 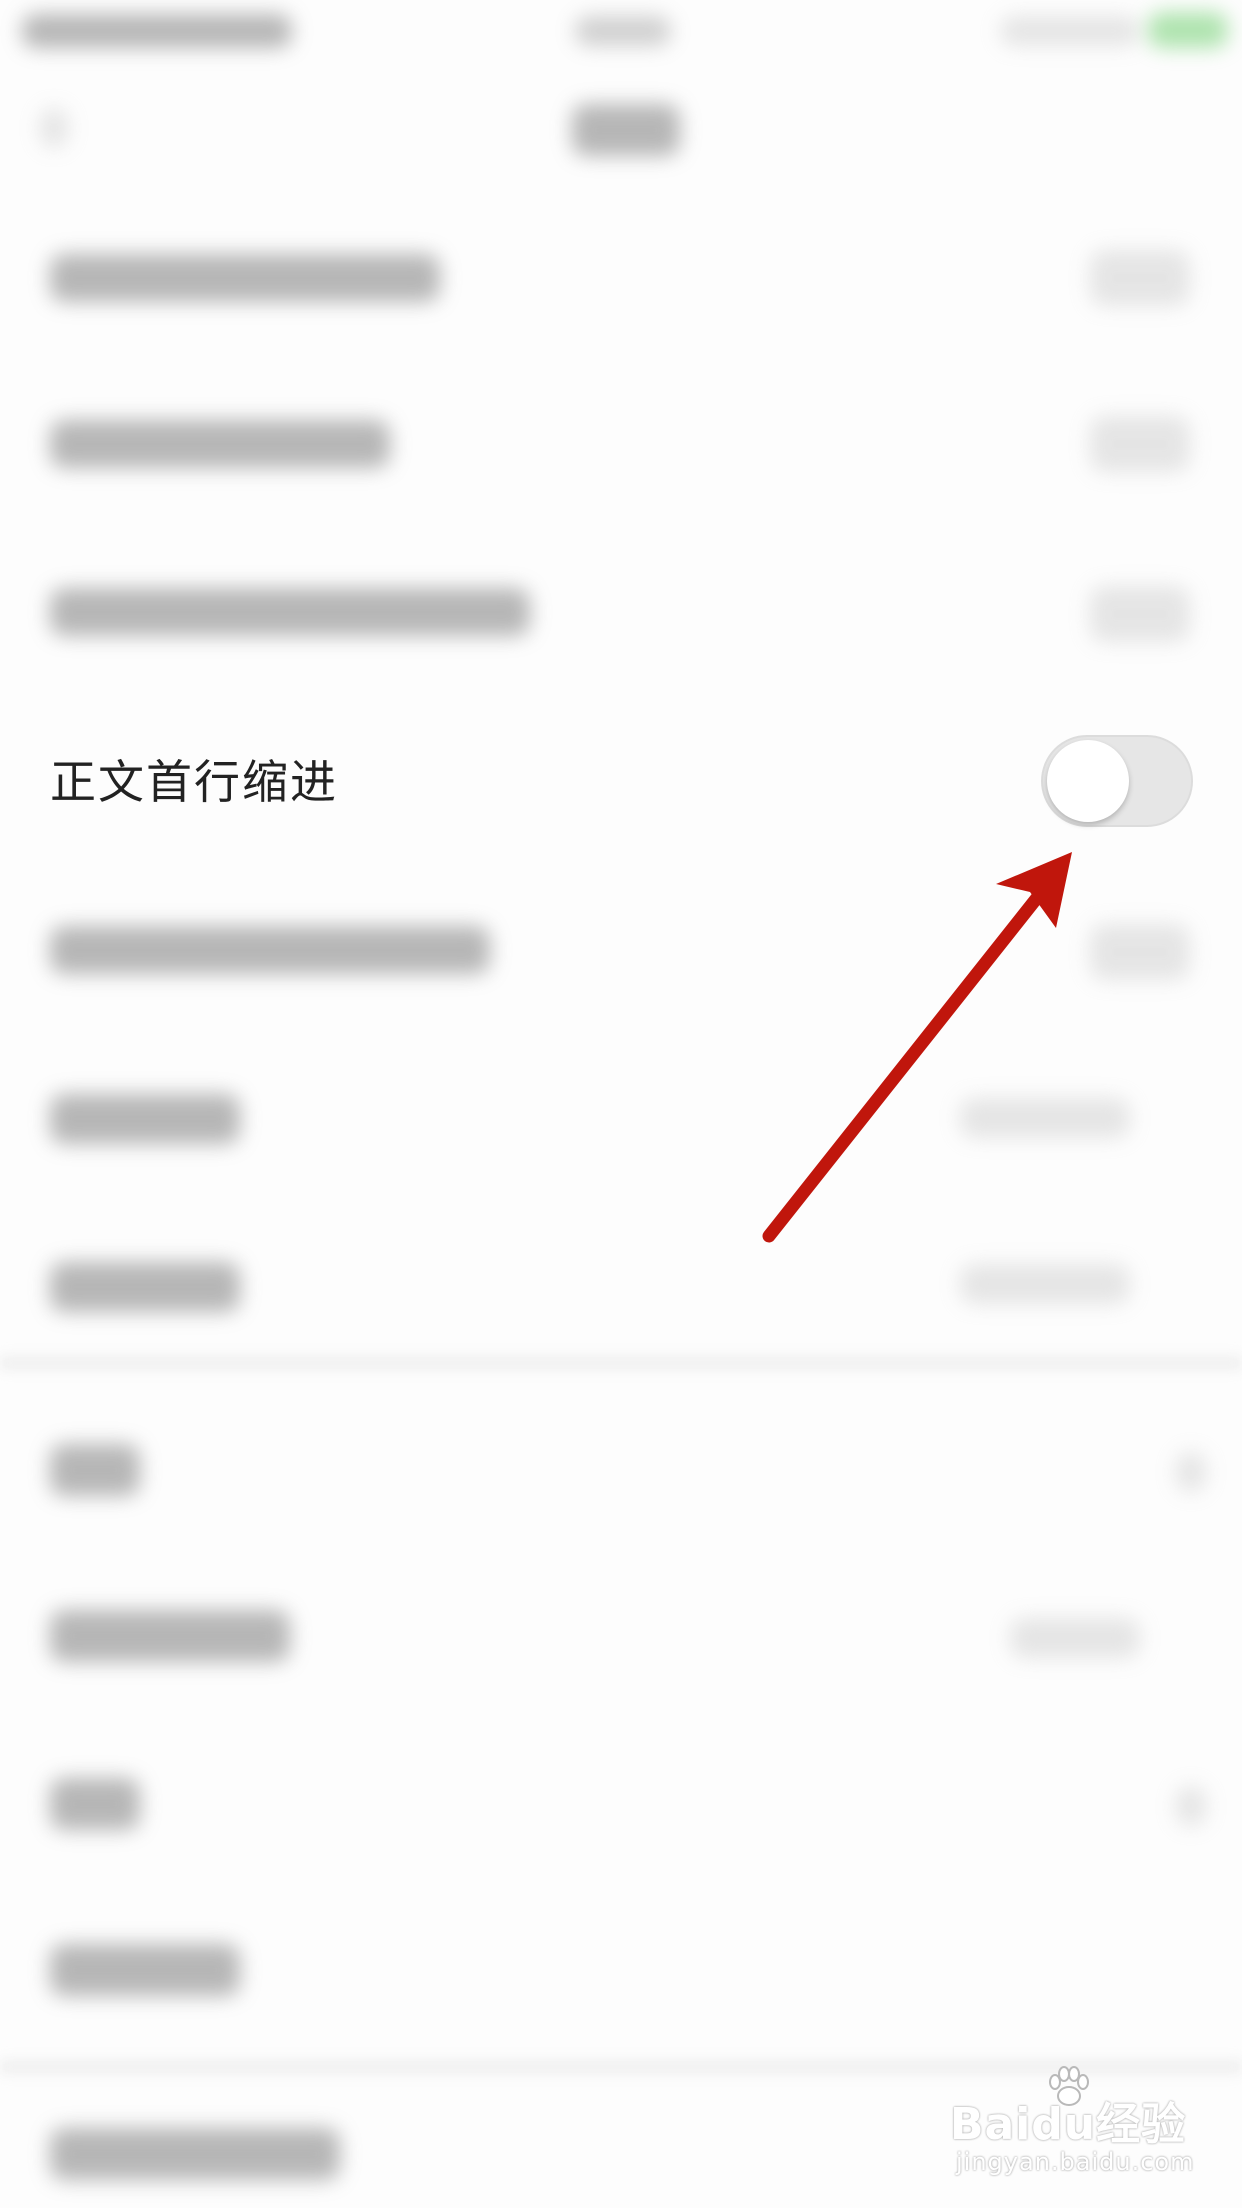 I want to click on first-line-indent-toggle, so click(x=1117, y=781).